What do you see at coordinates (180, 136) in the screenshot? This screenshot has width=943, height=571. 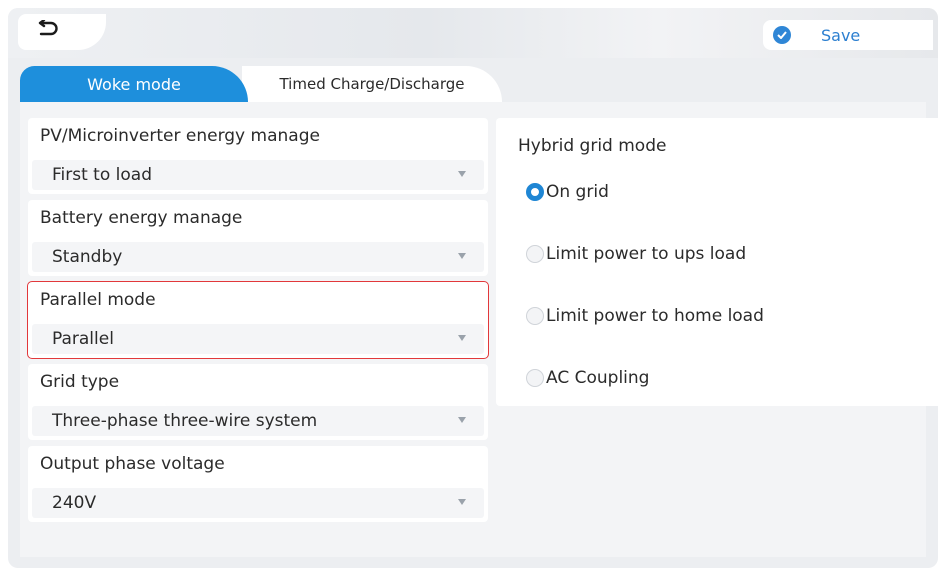 I see `field-label: PV/Microinverter energy manage` at bounding box center [180, 136].